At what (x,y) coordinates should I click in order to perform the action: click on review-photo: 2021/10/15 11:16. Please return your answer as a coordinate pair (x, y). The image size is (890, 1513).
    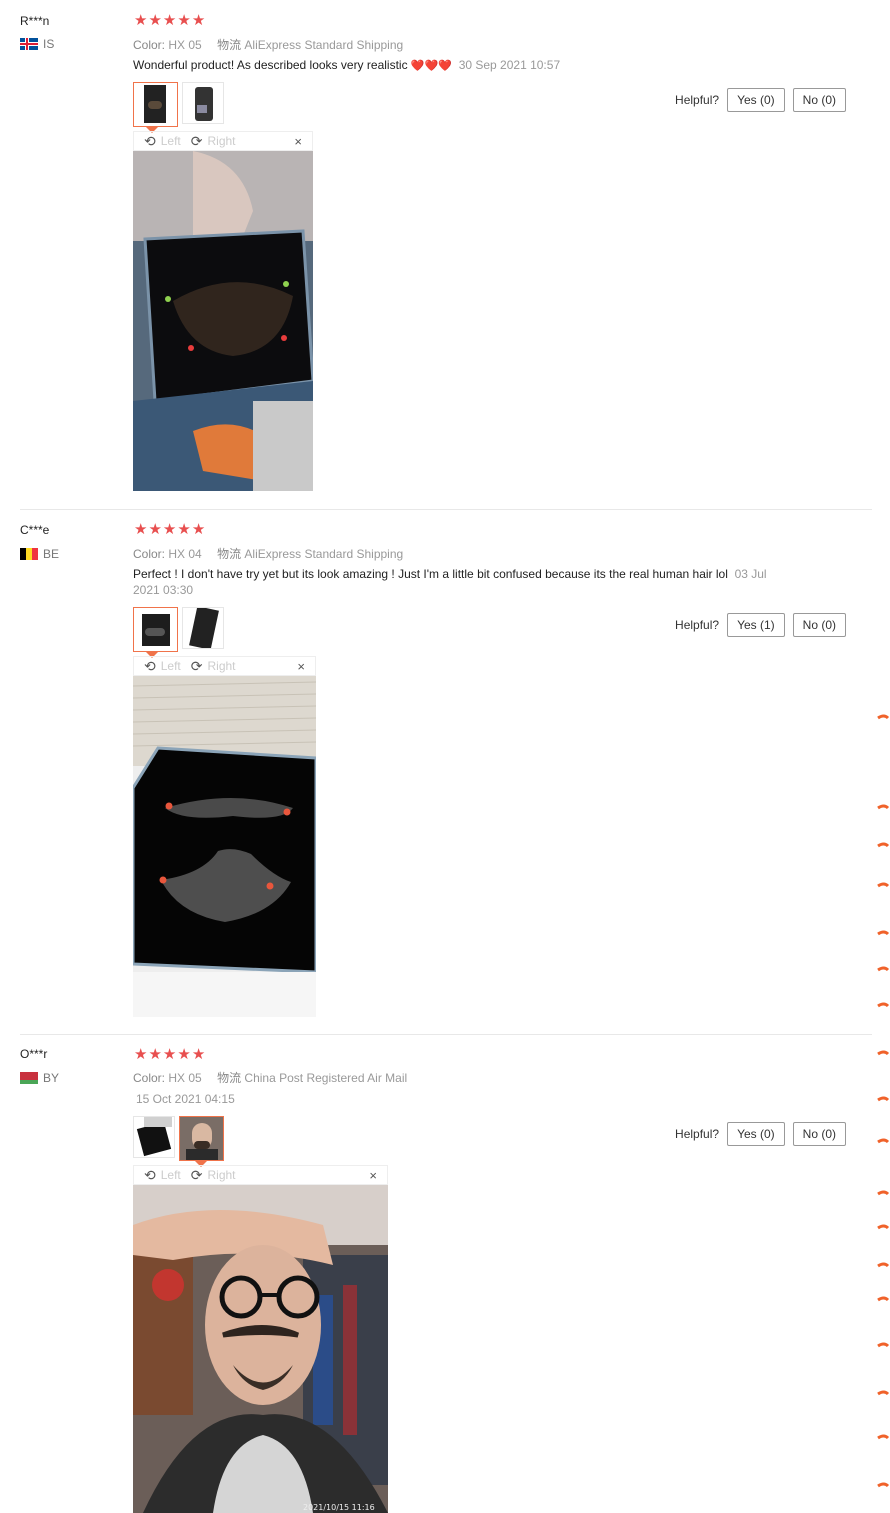
    Looking at the image, I should click on (260, 1349).